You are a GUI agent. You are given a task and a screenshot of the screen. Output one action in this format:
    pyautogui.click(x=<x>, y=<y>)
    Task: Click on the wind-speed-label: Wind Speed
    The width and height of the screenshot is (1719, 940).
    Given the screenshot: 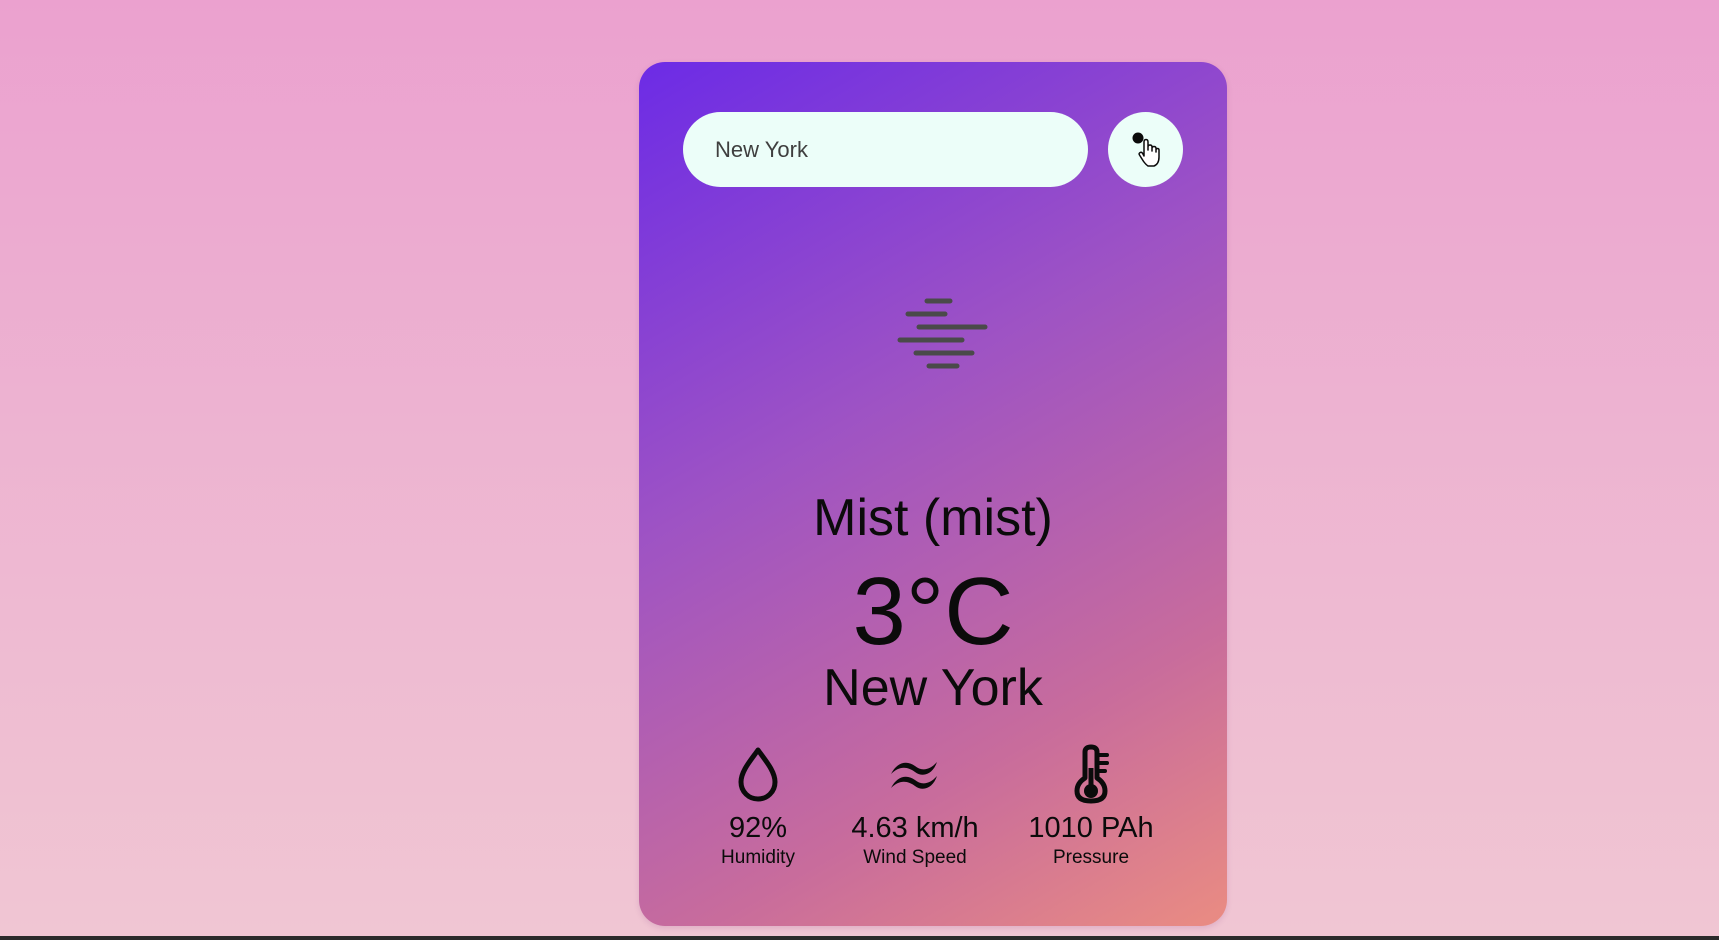 What is the action you would take?
    pyautogui.click(x=915, y=857)
    